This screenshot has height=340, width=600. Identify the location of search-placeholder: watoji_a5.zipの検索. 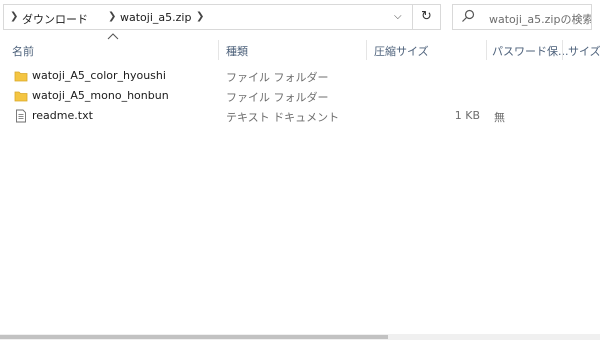
(540, 19).